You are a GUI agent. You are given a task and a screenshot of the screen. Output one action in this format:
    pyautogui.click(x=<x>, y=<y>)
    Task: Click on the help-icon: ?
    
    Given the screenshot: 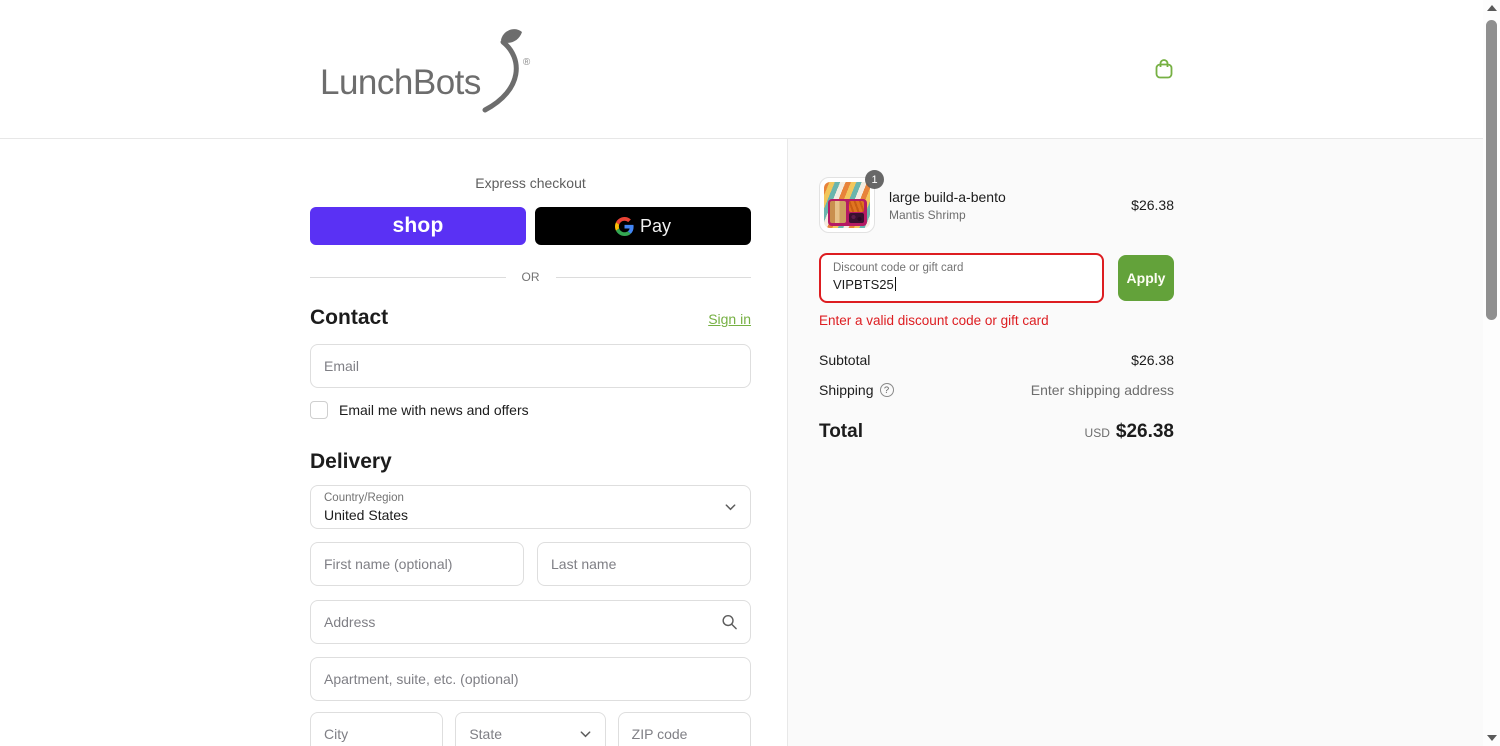 What is the action you would take?
    pyautogui.click(x=886, y=390)
    